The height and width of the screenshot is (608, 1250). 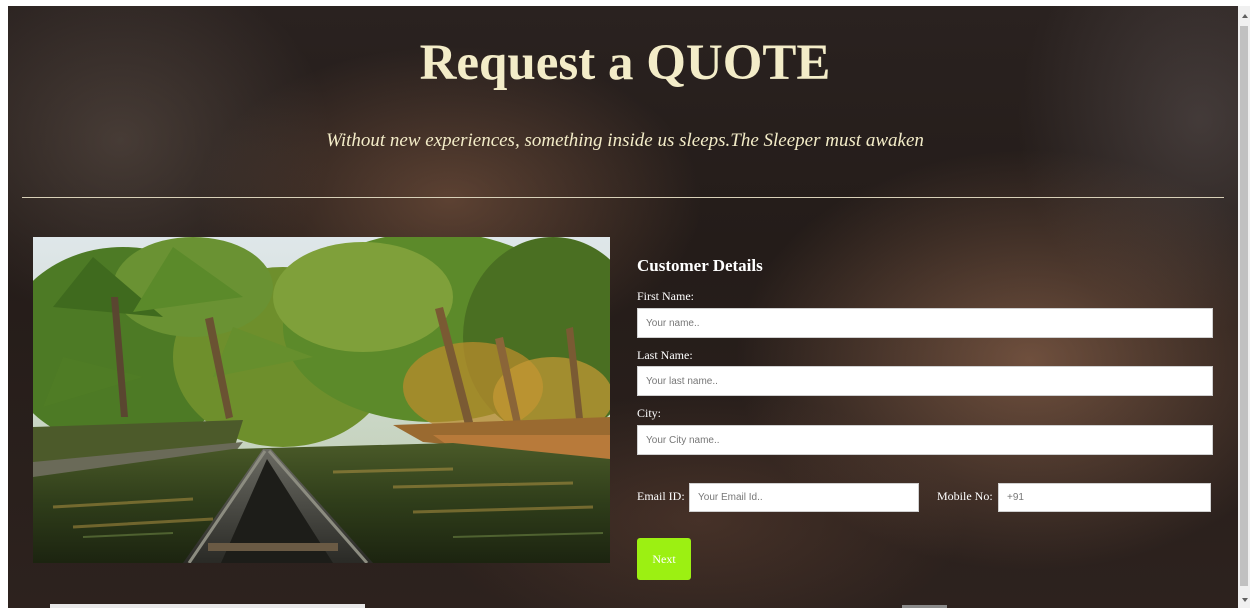 What do you see at coordinates (925, 323) in the screenshot?
I see `first-name-field` at bounding box center [925, 323].